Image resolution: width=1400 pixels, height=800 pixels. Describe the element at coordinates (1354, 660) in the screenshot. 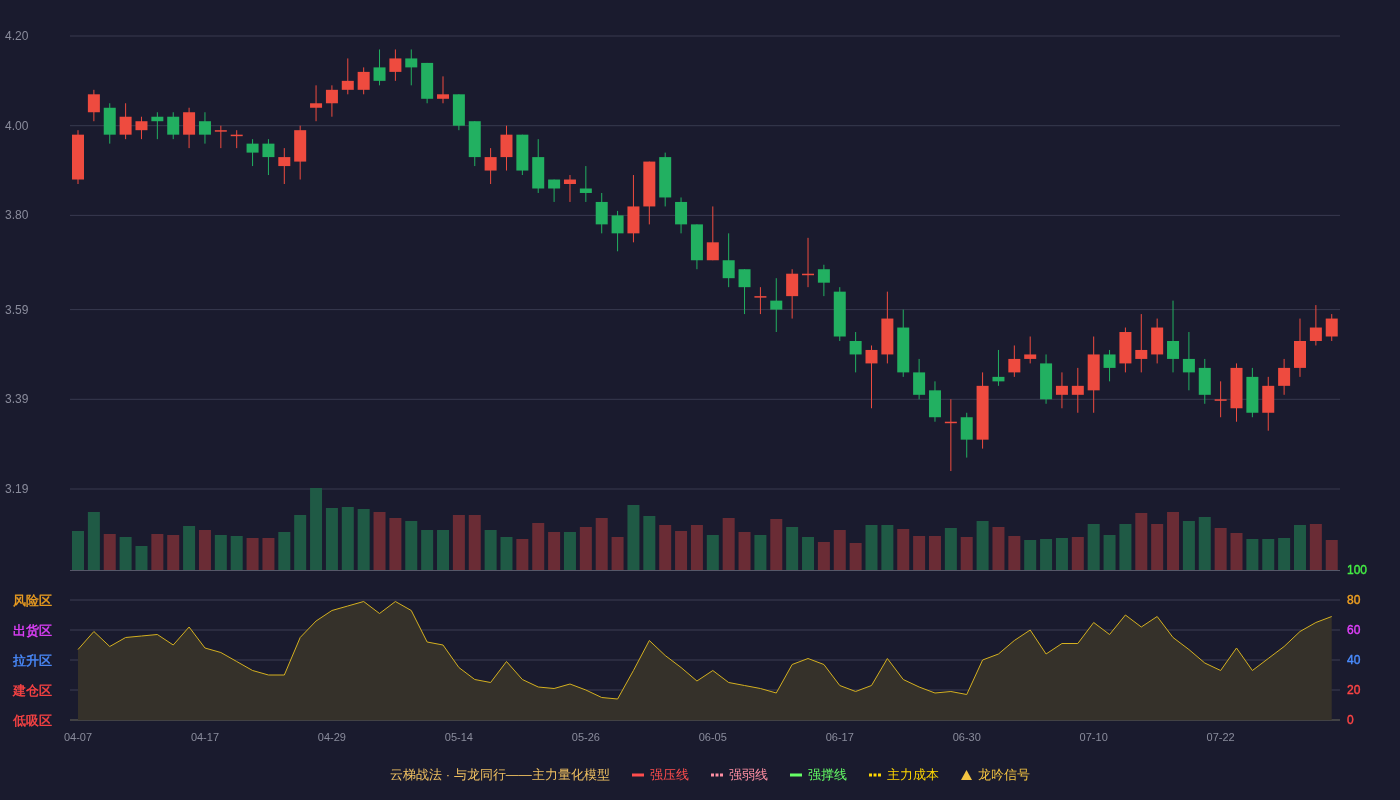

I see `axis-label: 40` at that location.